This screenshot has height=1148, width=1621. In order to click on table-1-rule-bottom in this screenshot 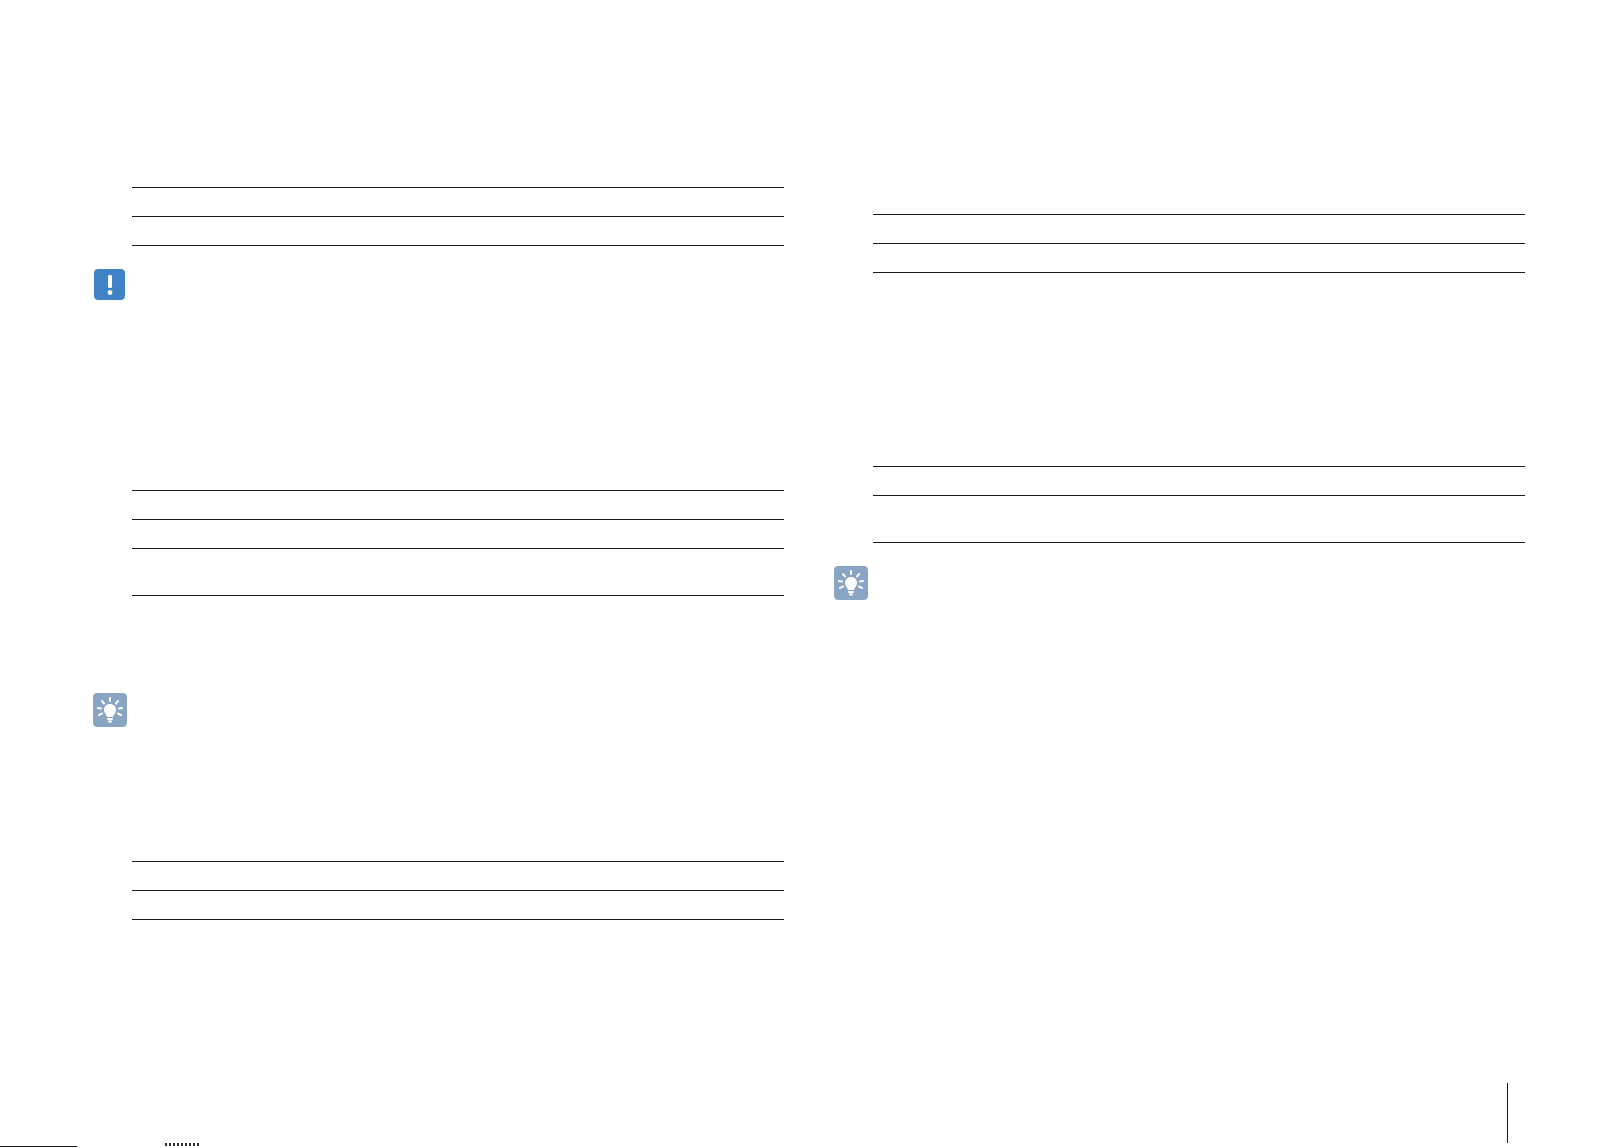, I will do `click(458, 245)`.